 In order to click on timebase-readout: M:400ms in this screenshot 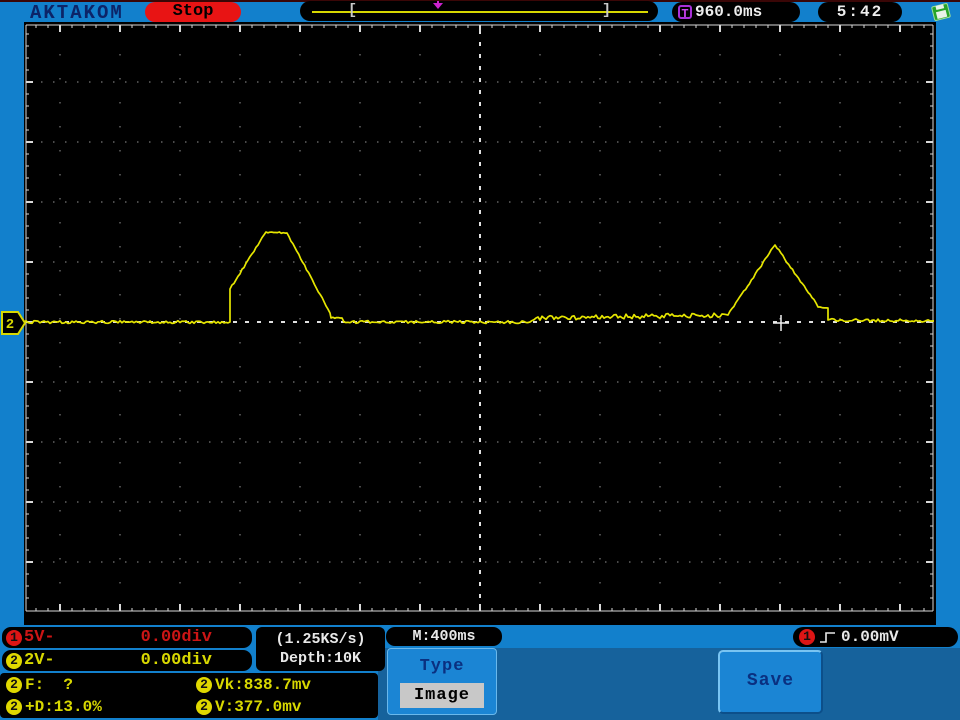, I will do `click(444, 636)`.